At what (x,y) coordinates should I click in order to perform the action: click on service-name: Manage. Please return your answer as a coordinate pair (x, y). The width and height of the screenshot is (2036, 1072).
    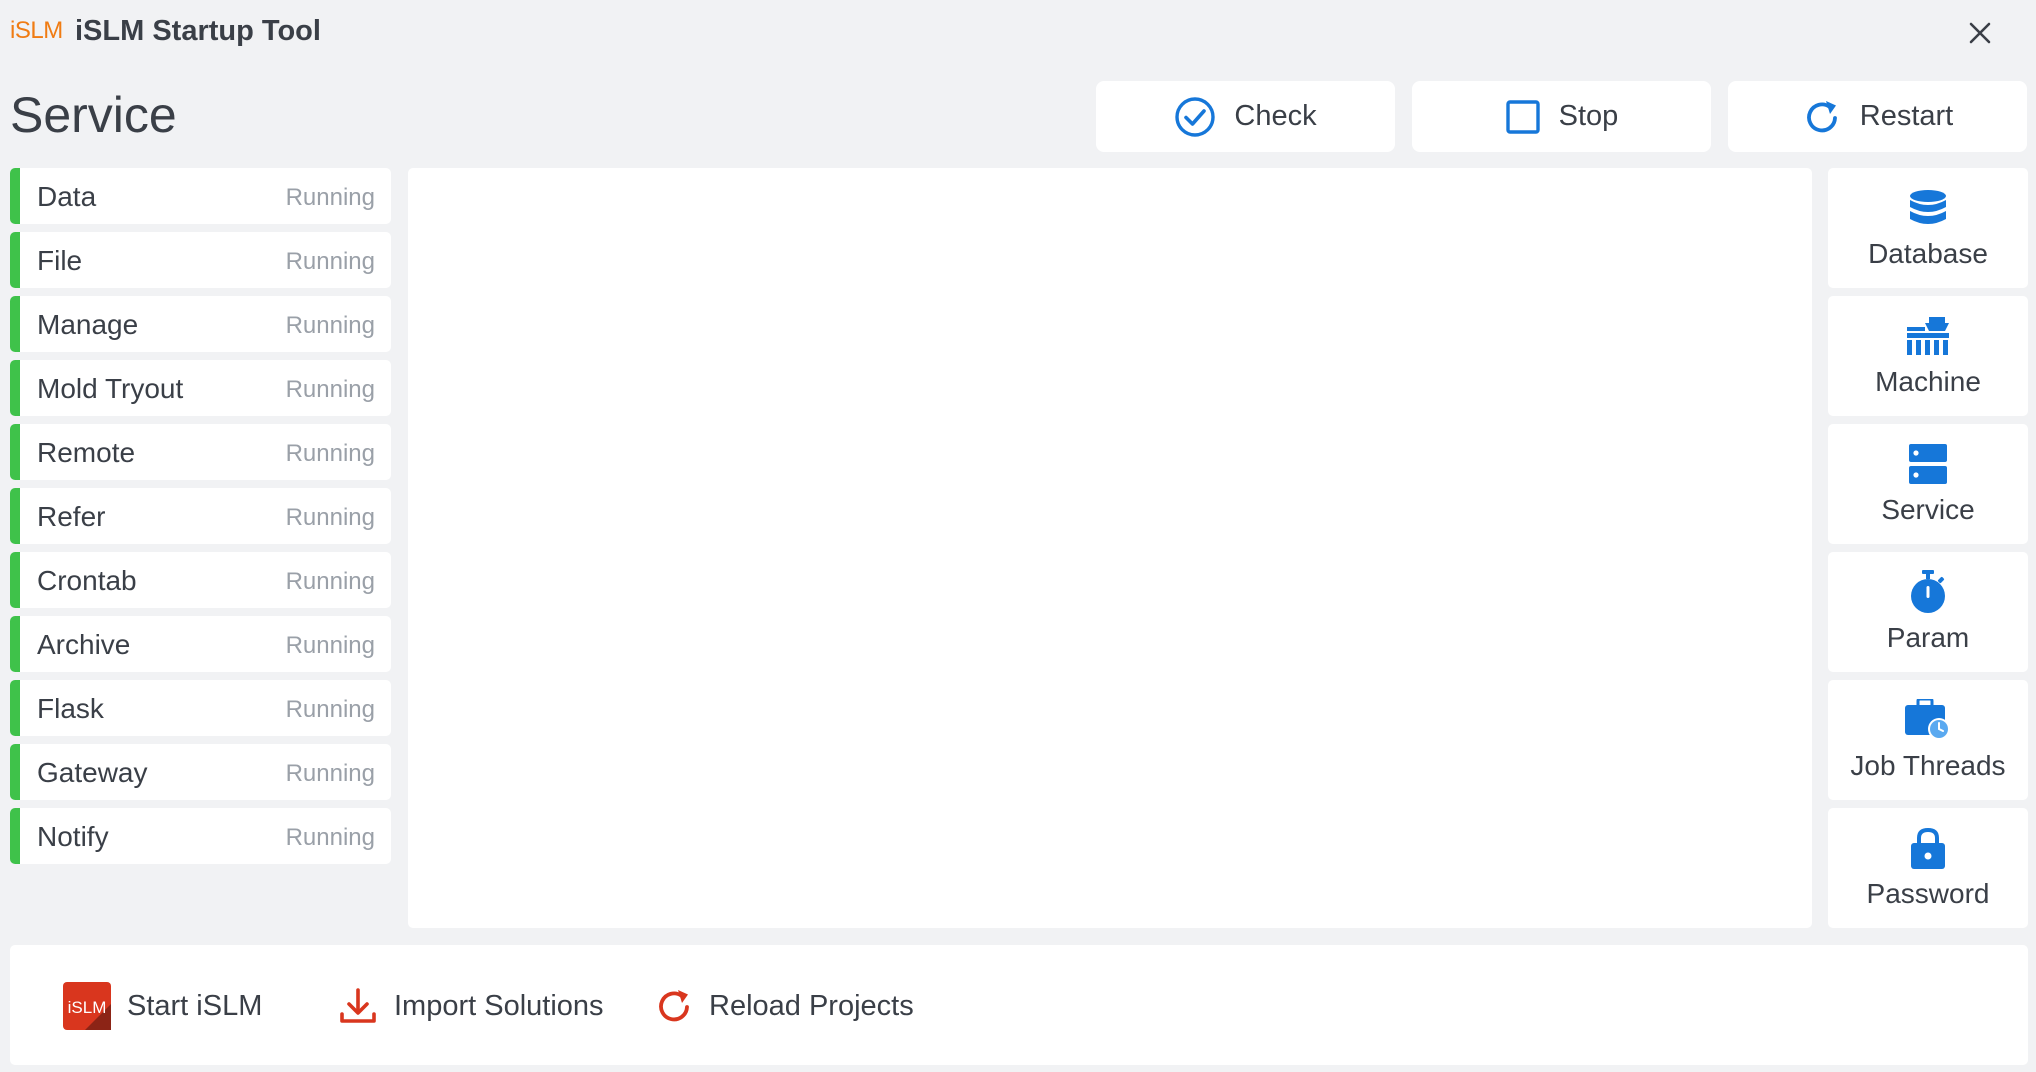
    Looking at the image, I should click on (88, 324).